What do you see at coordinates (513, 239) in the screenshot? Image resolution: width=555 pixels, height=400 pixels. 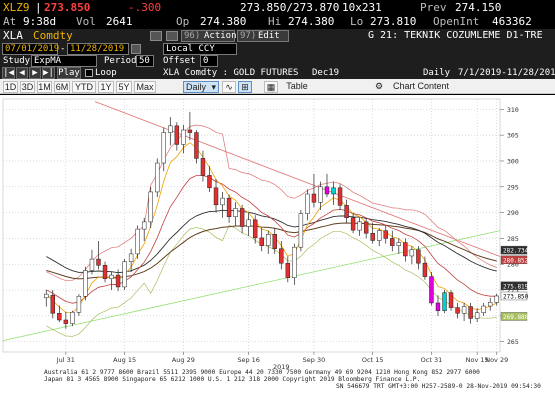 I see `y-tick-label: 285` at bounding box center [513, 239].